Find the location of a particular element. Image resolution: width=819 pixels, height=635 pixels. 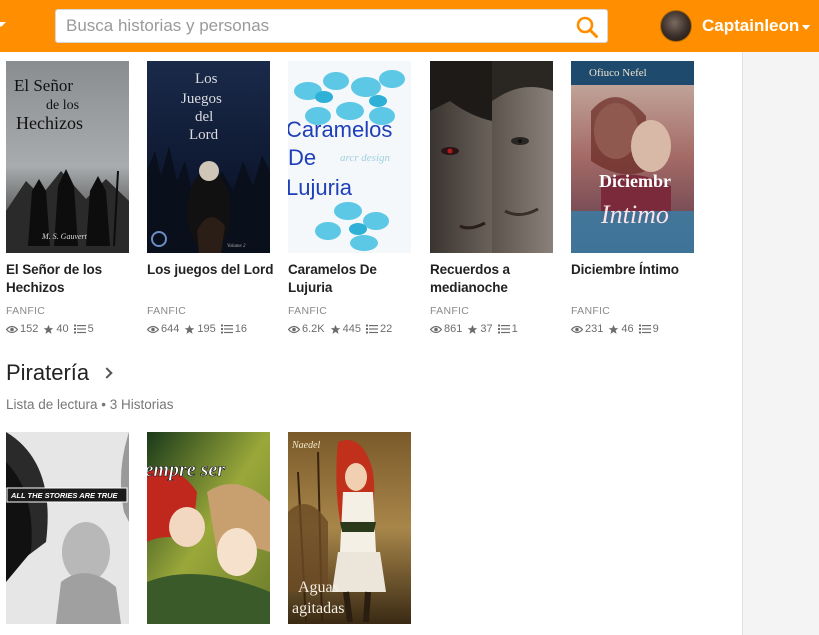

story-title: Caramelos De Lujuria is located at coordinates (353, 279).